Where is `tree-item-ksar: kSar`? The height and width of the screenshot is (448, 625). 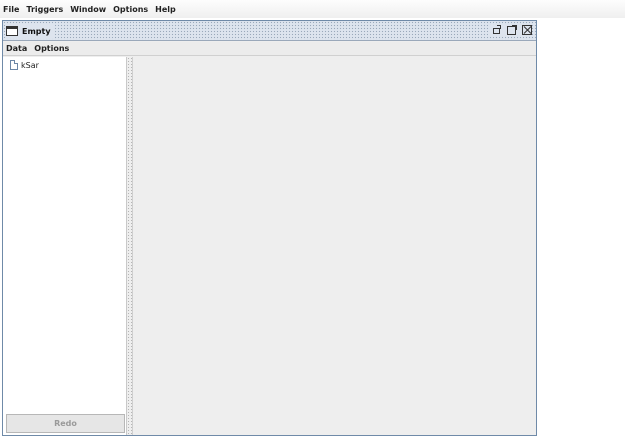
tree-item-ksar: kSar is located at coordinates (24, 65).